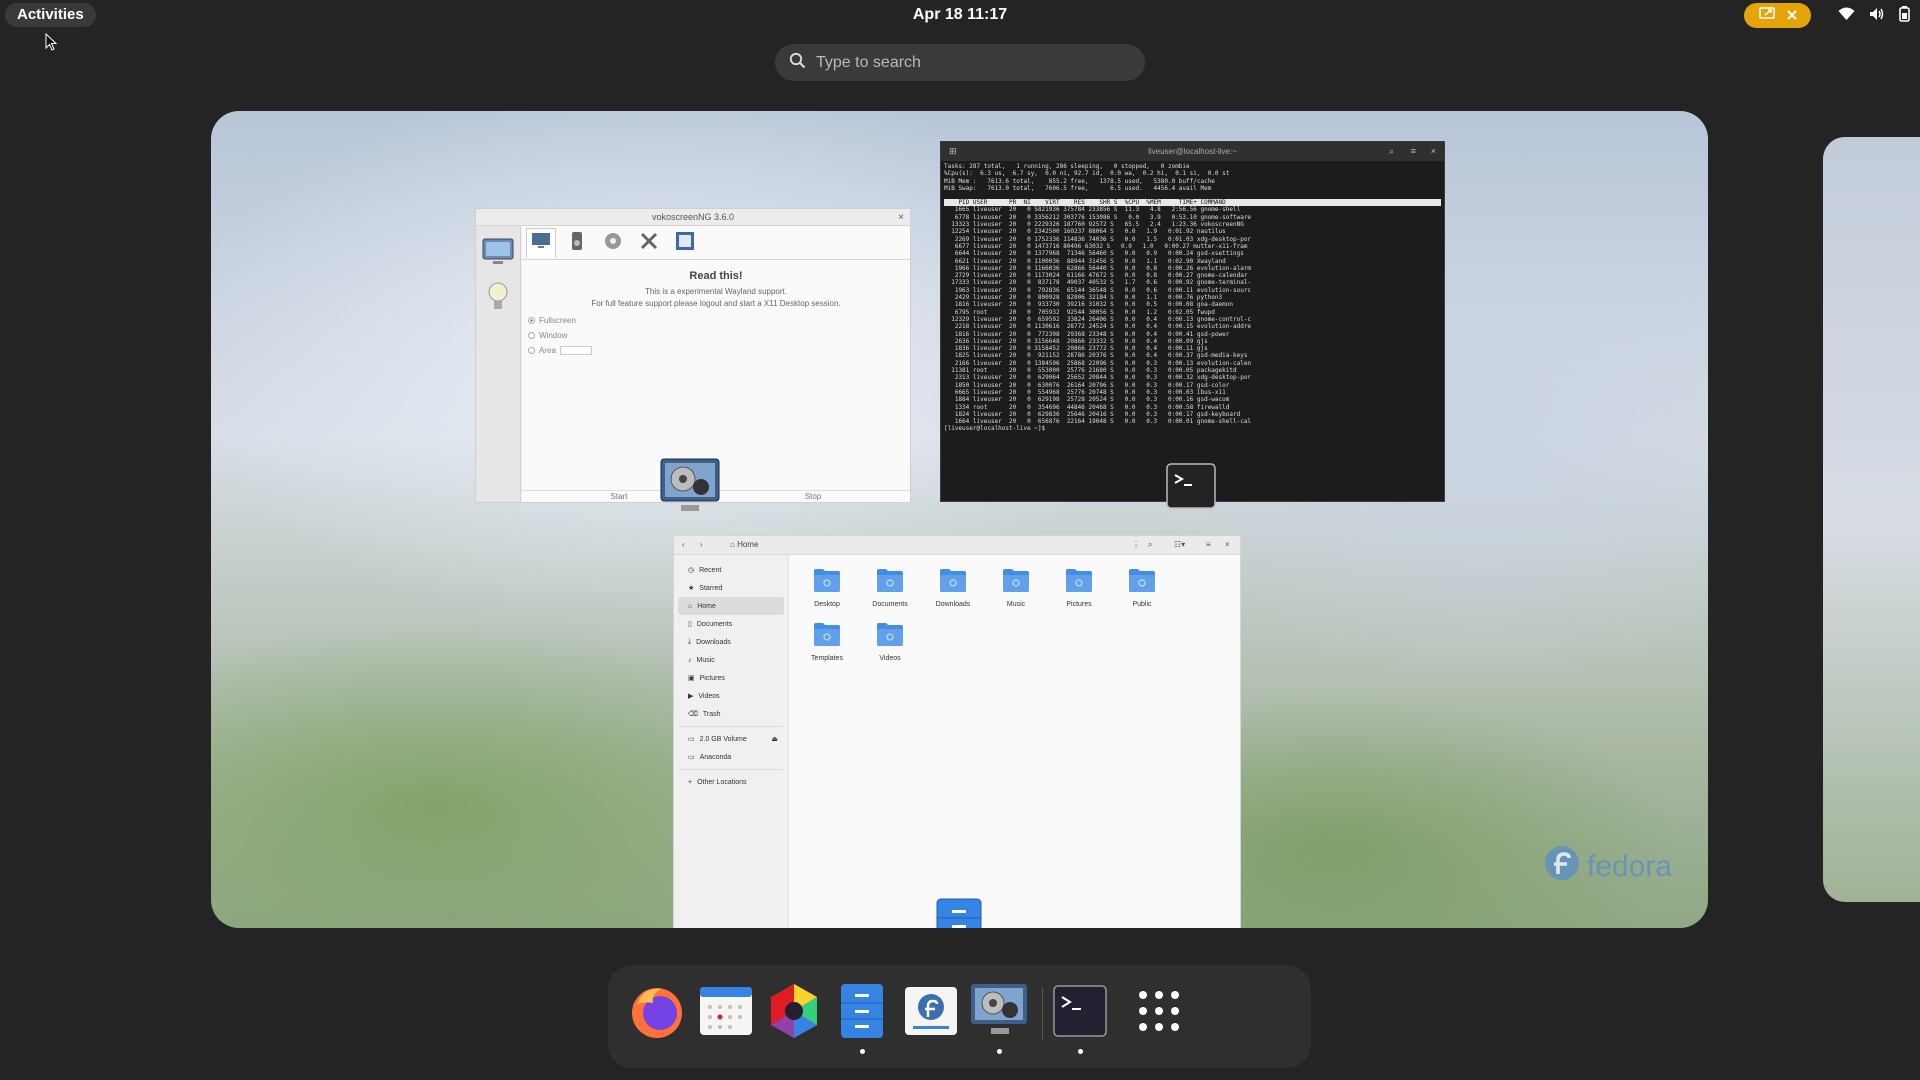  I want to click on folder-item: Videos, so click(890, 641).